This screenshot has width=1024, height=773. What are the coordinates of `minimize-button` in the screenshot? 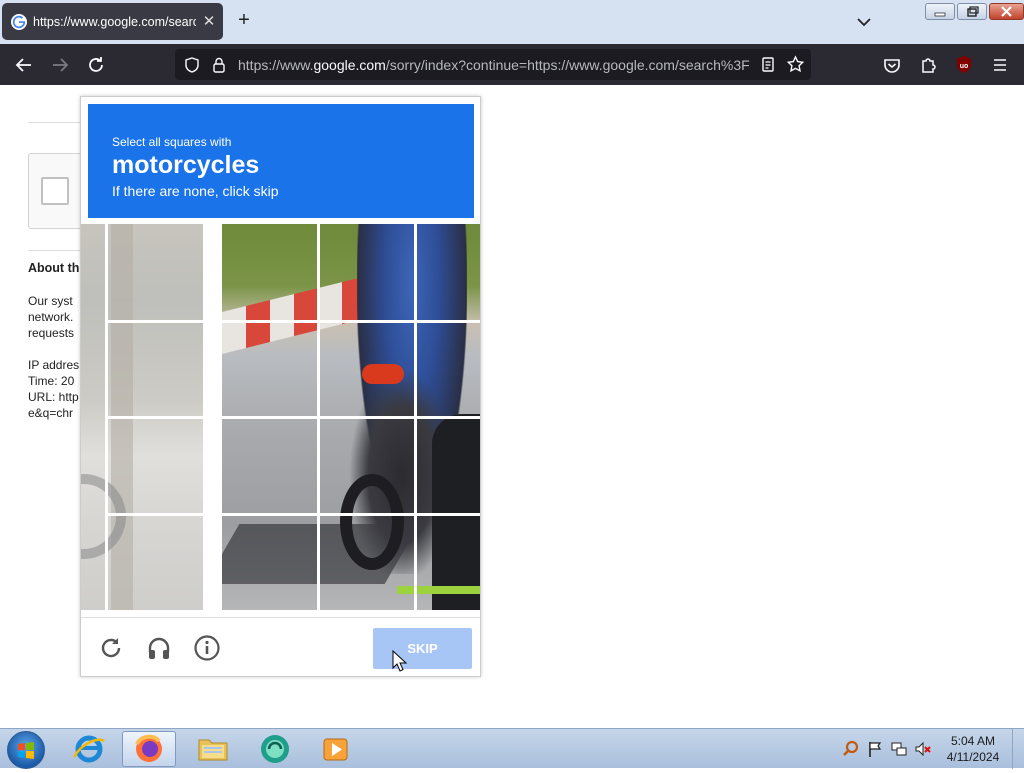 It's located at (940, 11).